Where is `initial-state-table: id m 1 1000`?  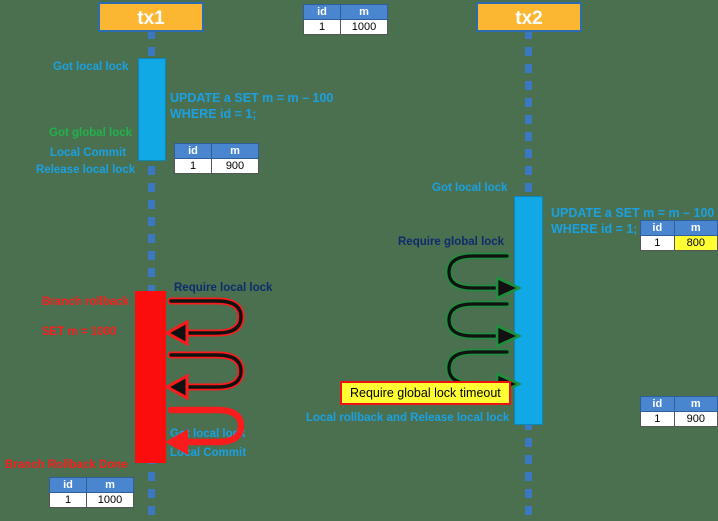 initial-state-table: id m 1 1000 is located at coordinates (345, 19).